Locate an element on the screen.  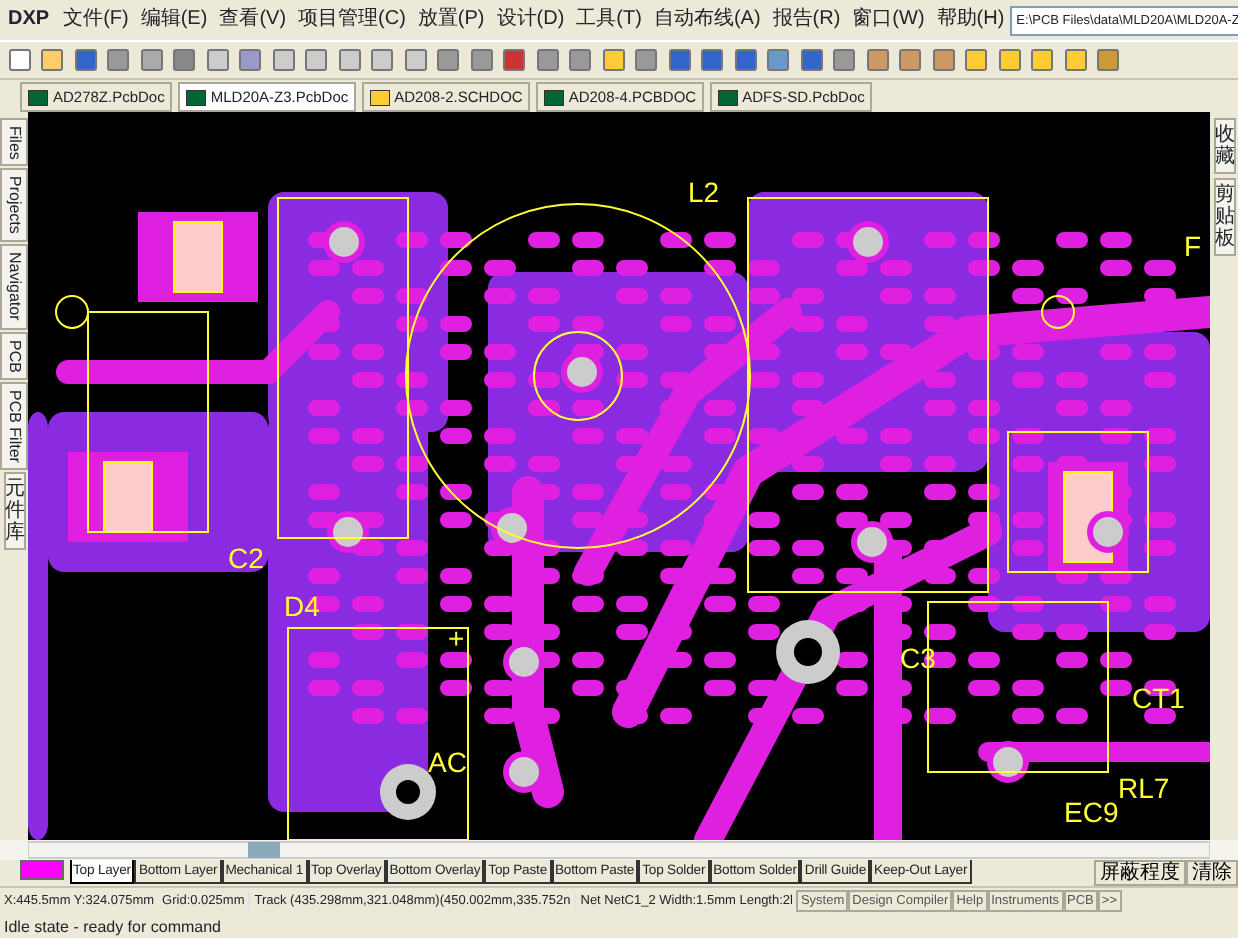
designator-label: + is located at coordinates (456, 638).